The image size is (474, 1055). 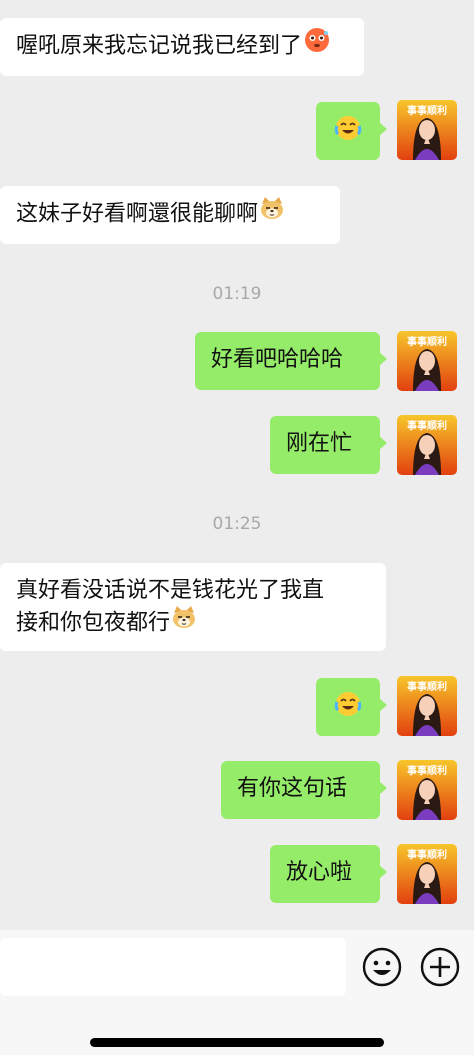 I want to click on plus-circle-icon, so click(x=440, y=967).